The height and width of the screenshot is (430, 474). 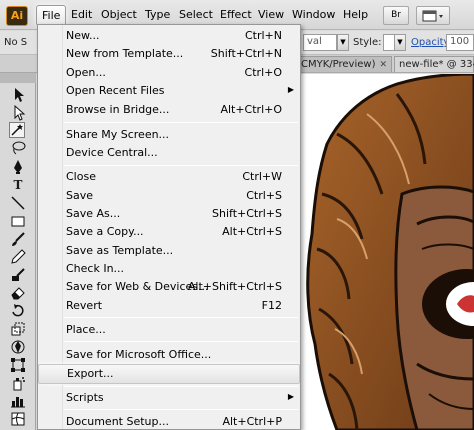 I want to click on bridge-button: Br, so click(x=396, y=15).